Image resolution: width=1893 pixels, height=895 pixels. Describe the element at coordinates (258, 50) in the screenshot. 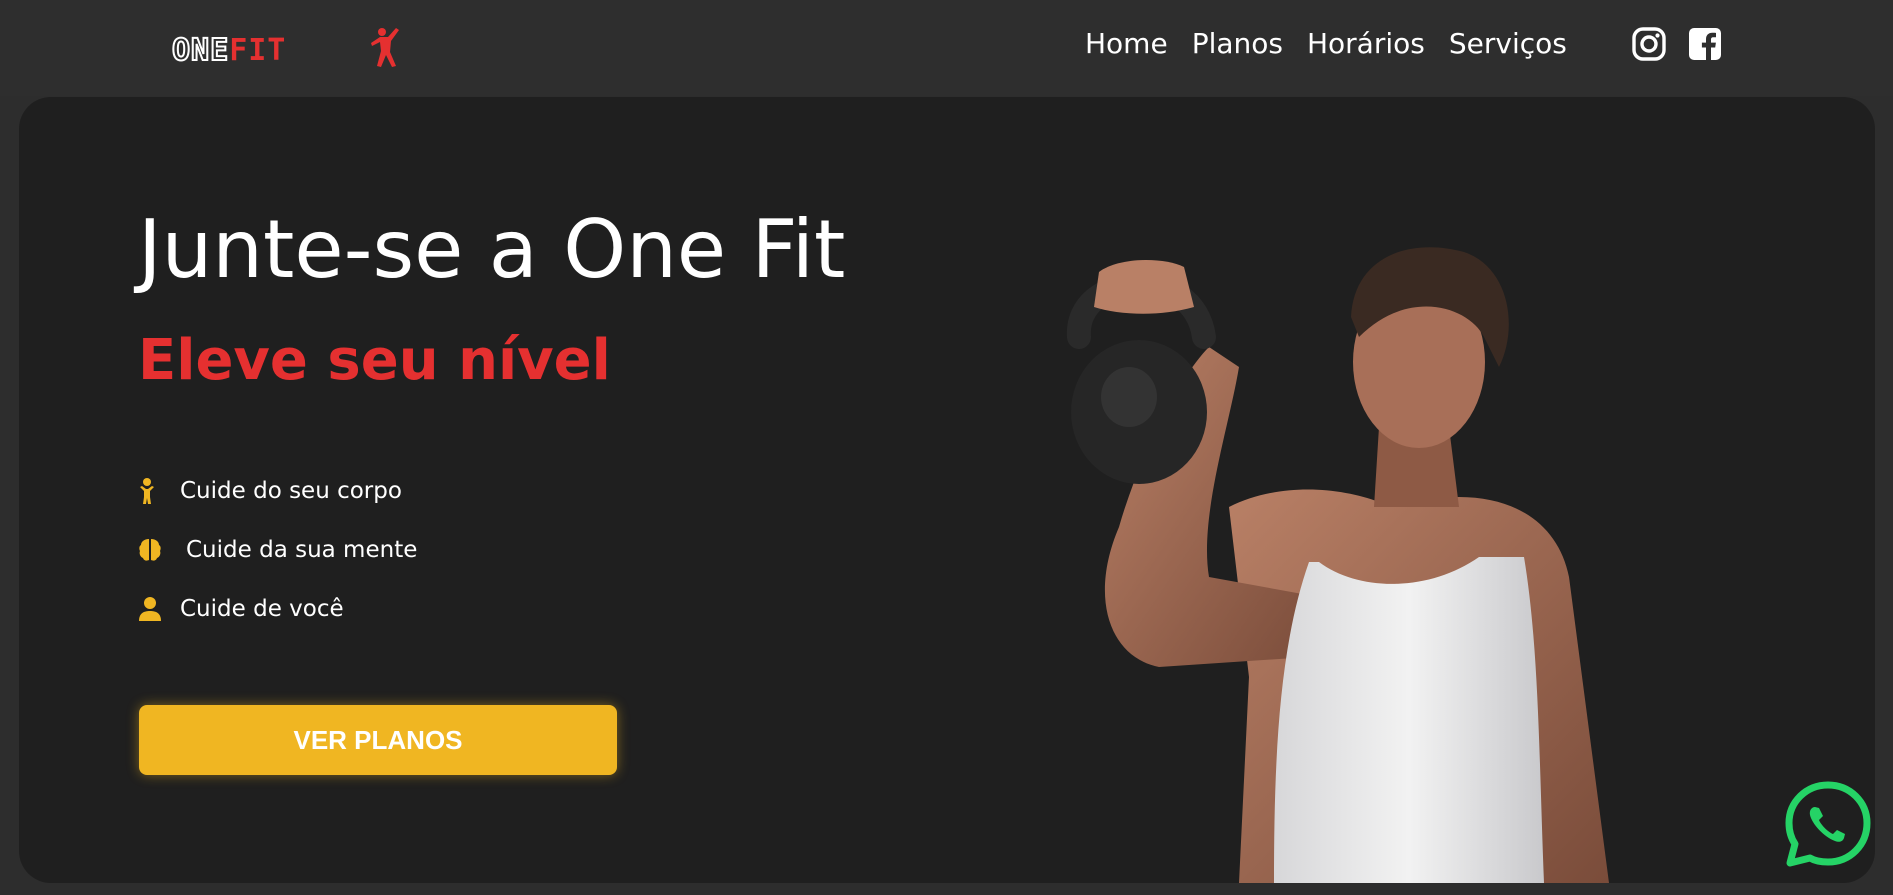

I see `logo-fit-text: FIT` at that location.